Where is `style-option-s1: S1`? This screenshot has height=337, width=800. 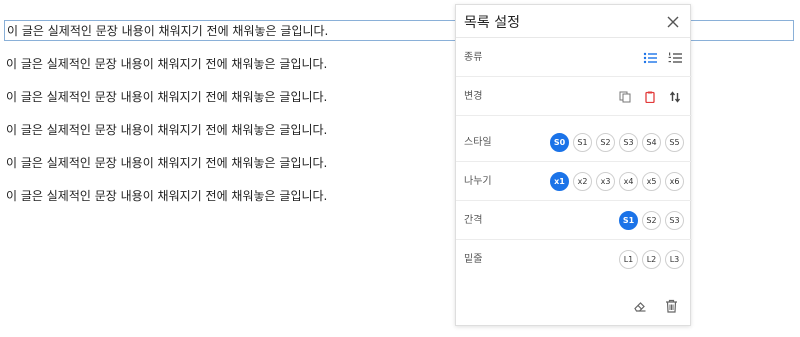
style-option-s1: S1 is located at coordinates (582, 142).